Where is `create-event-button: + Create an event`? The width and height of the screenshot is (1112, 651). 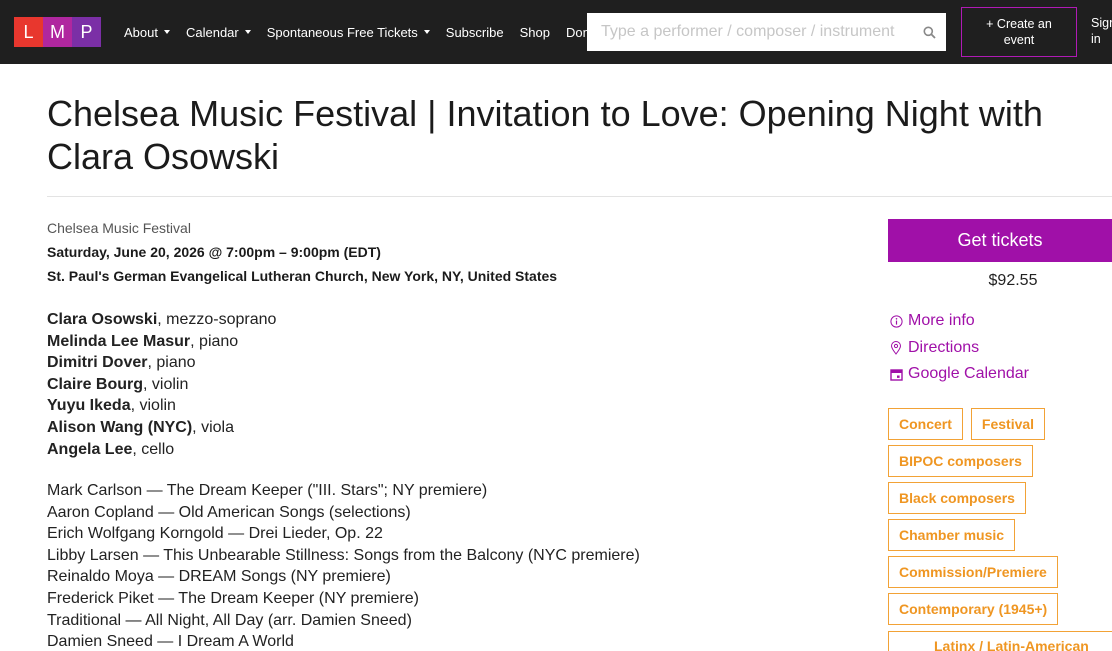
create-event-button: + Create an event is located at coordinates (1019, 32).